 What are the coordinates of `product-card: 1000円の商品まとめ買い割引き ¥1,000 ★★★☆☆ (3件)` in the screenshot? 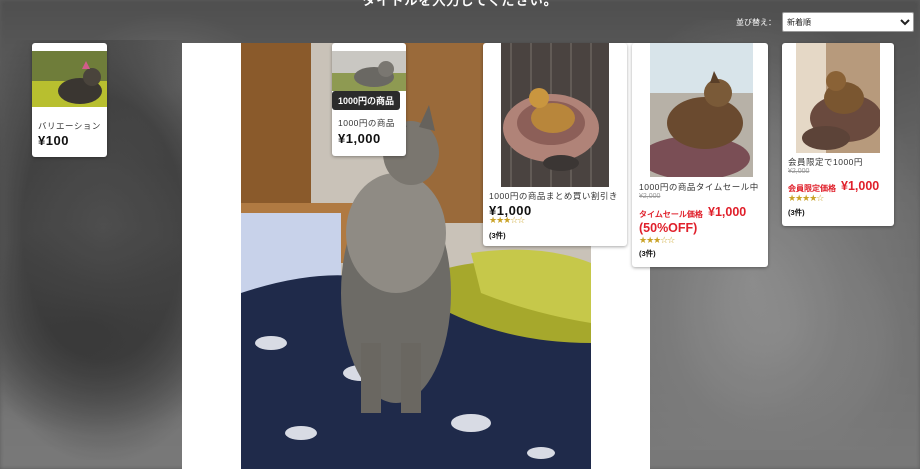 It's located at (555, 144).